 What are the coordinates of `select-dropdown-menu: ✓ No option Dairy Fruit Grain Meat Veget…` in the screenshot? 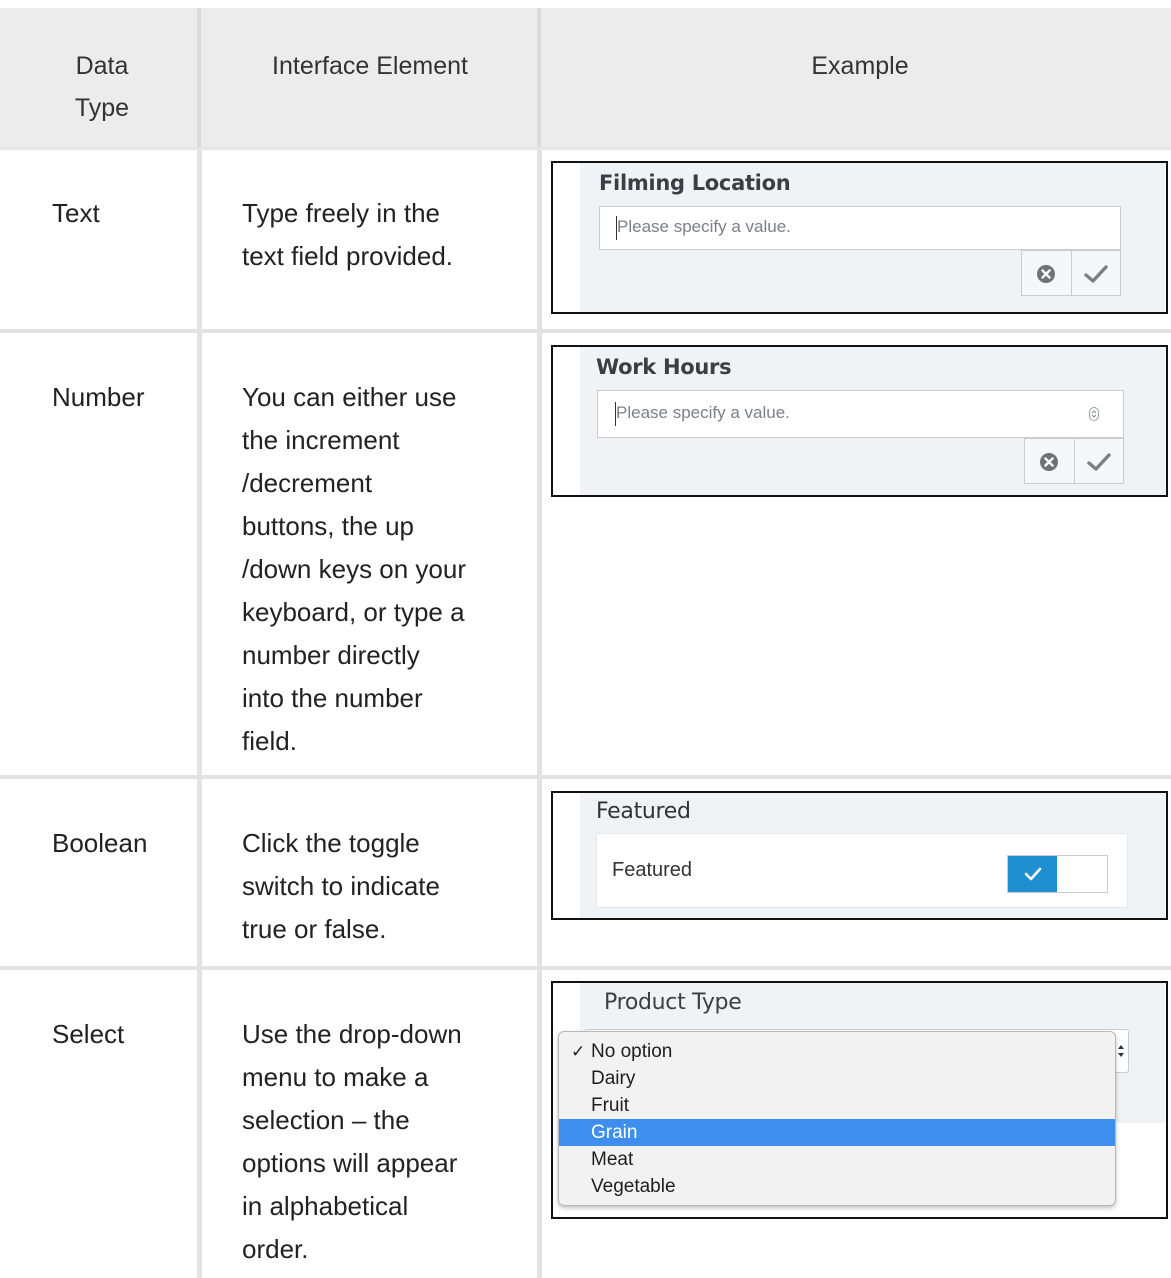 It's located at (837, 1118).